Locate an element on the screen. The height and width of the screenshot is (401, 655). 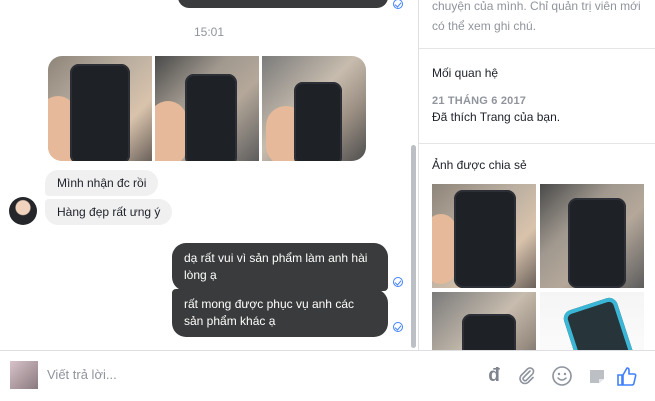
shared-photos-grid is located at coordinates (538, 267).